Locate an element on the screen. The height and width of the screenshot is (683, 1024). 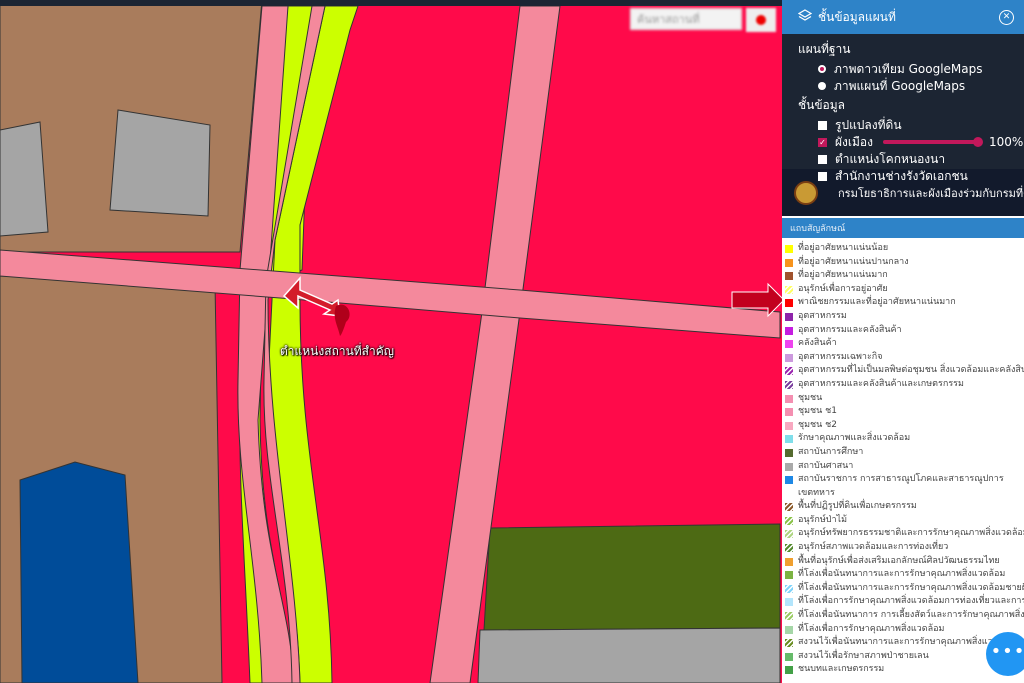
search-button is located at coordinates (761, 20).